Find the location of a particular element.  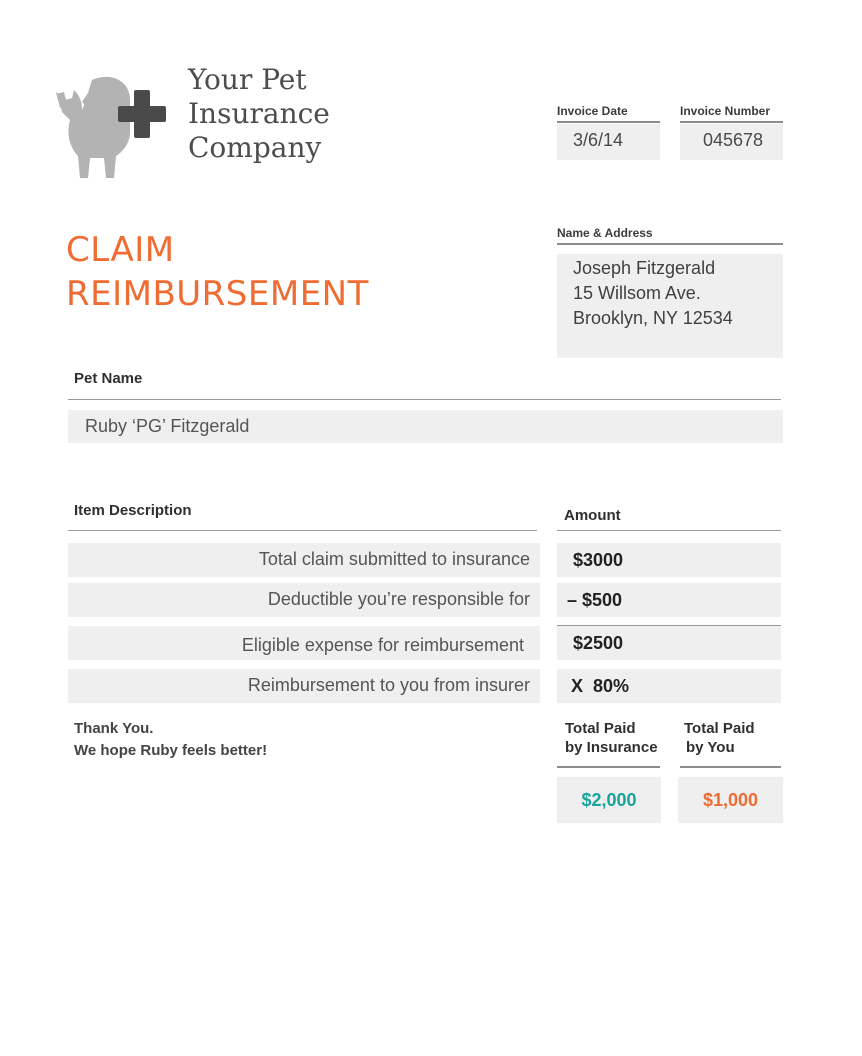

get-well-text: We hope Ruby feels better! is located at coordinates (171, 750).